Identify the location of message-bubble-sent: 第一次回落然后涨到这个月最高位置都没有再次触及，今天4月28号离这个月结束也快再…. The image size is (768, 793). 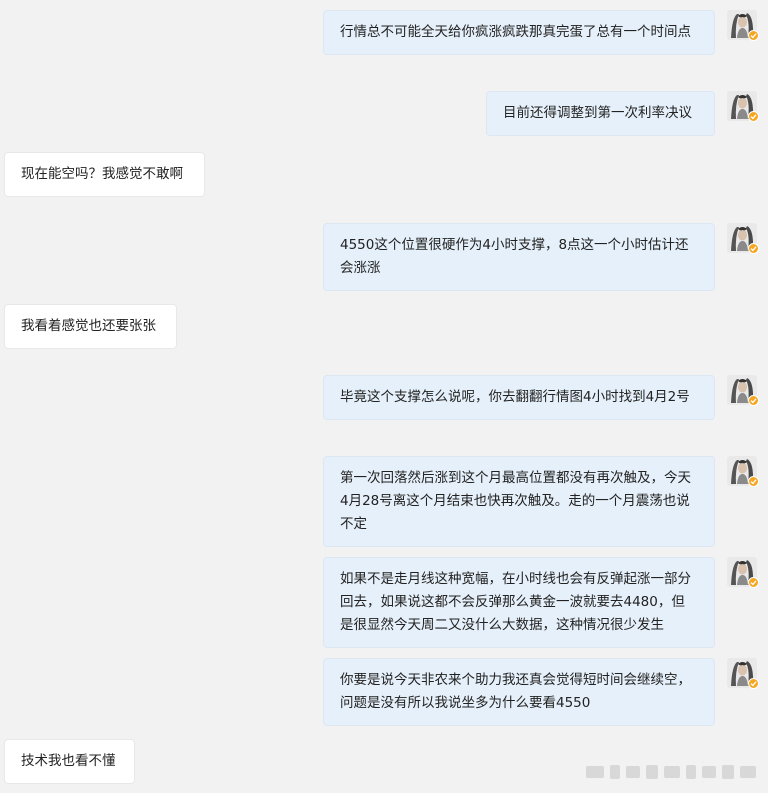
(519, 501).